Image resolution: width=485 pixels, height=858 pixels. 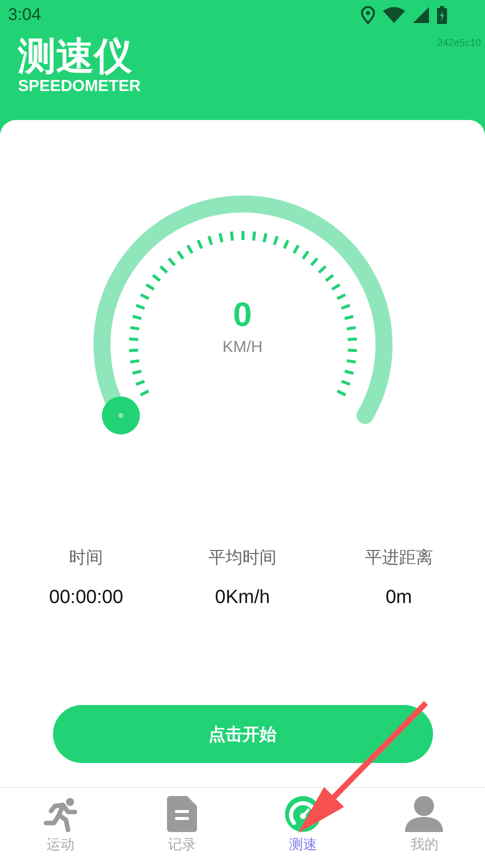 I want to click on wifi-icon, so click(x=394, y=15).